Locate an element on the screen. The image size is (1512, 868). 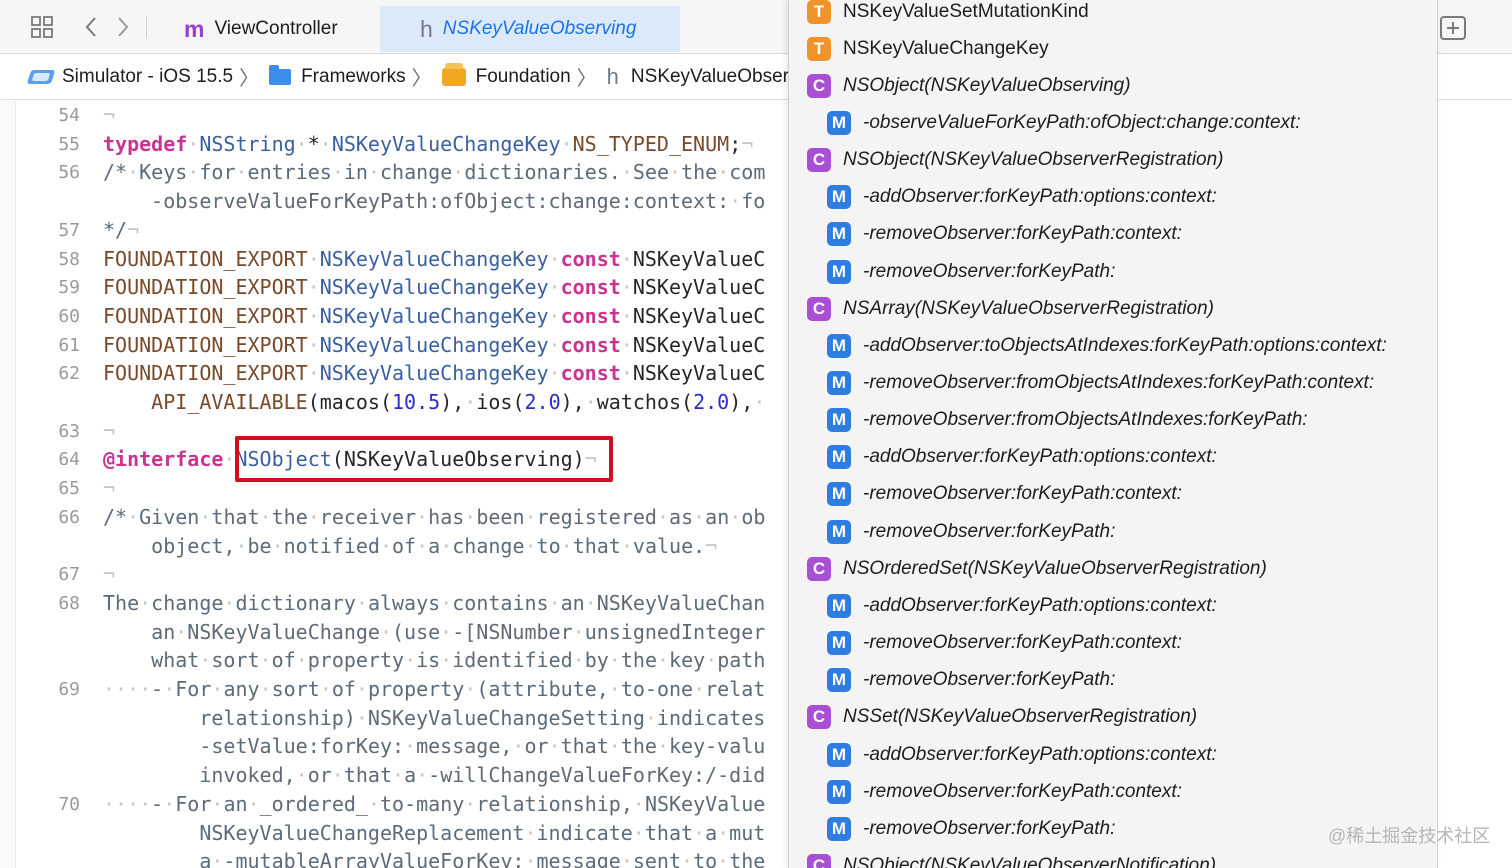
tab-label: ViewController is located at coordinates (276, 28).